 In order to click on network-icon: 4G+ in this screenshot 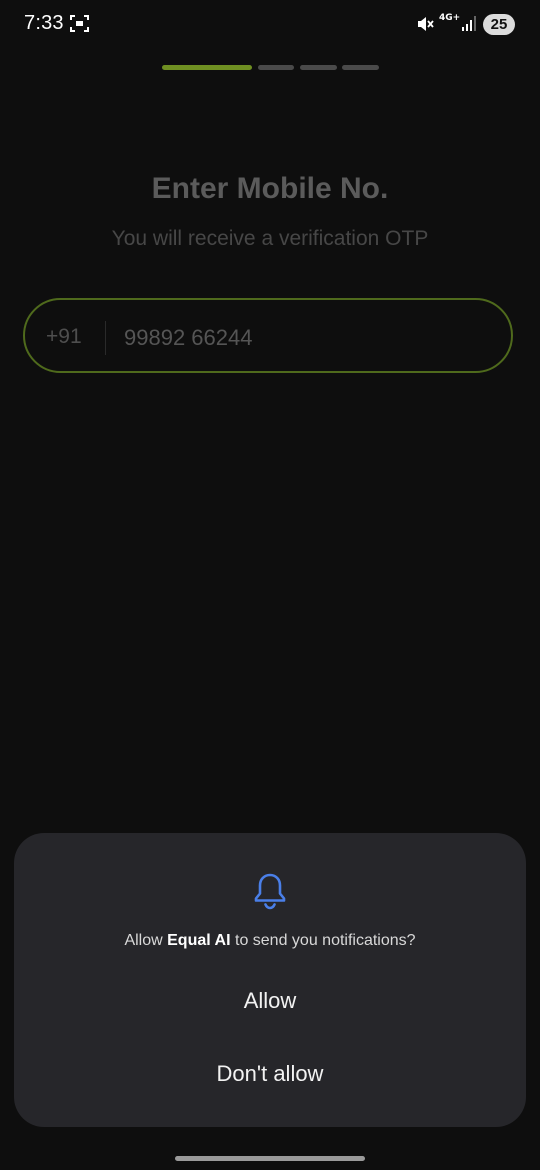, I will do `click(450, 18)`.